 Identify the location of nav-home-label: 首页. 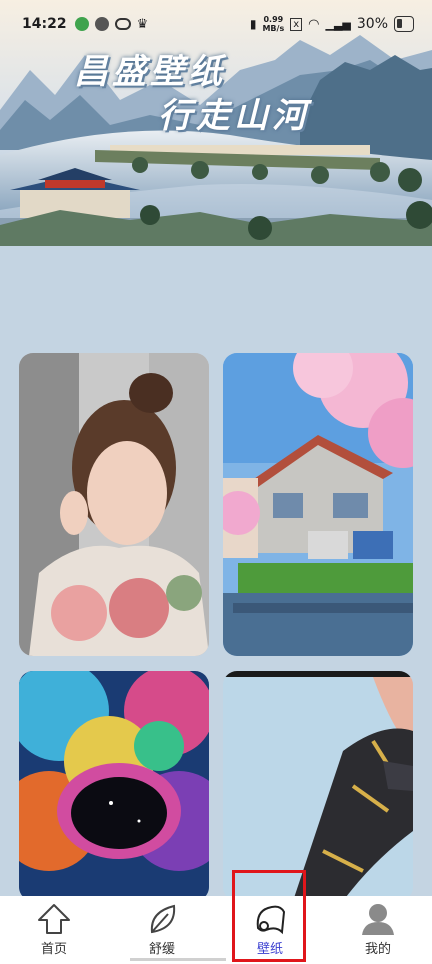
(53, 949).